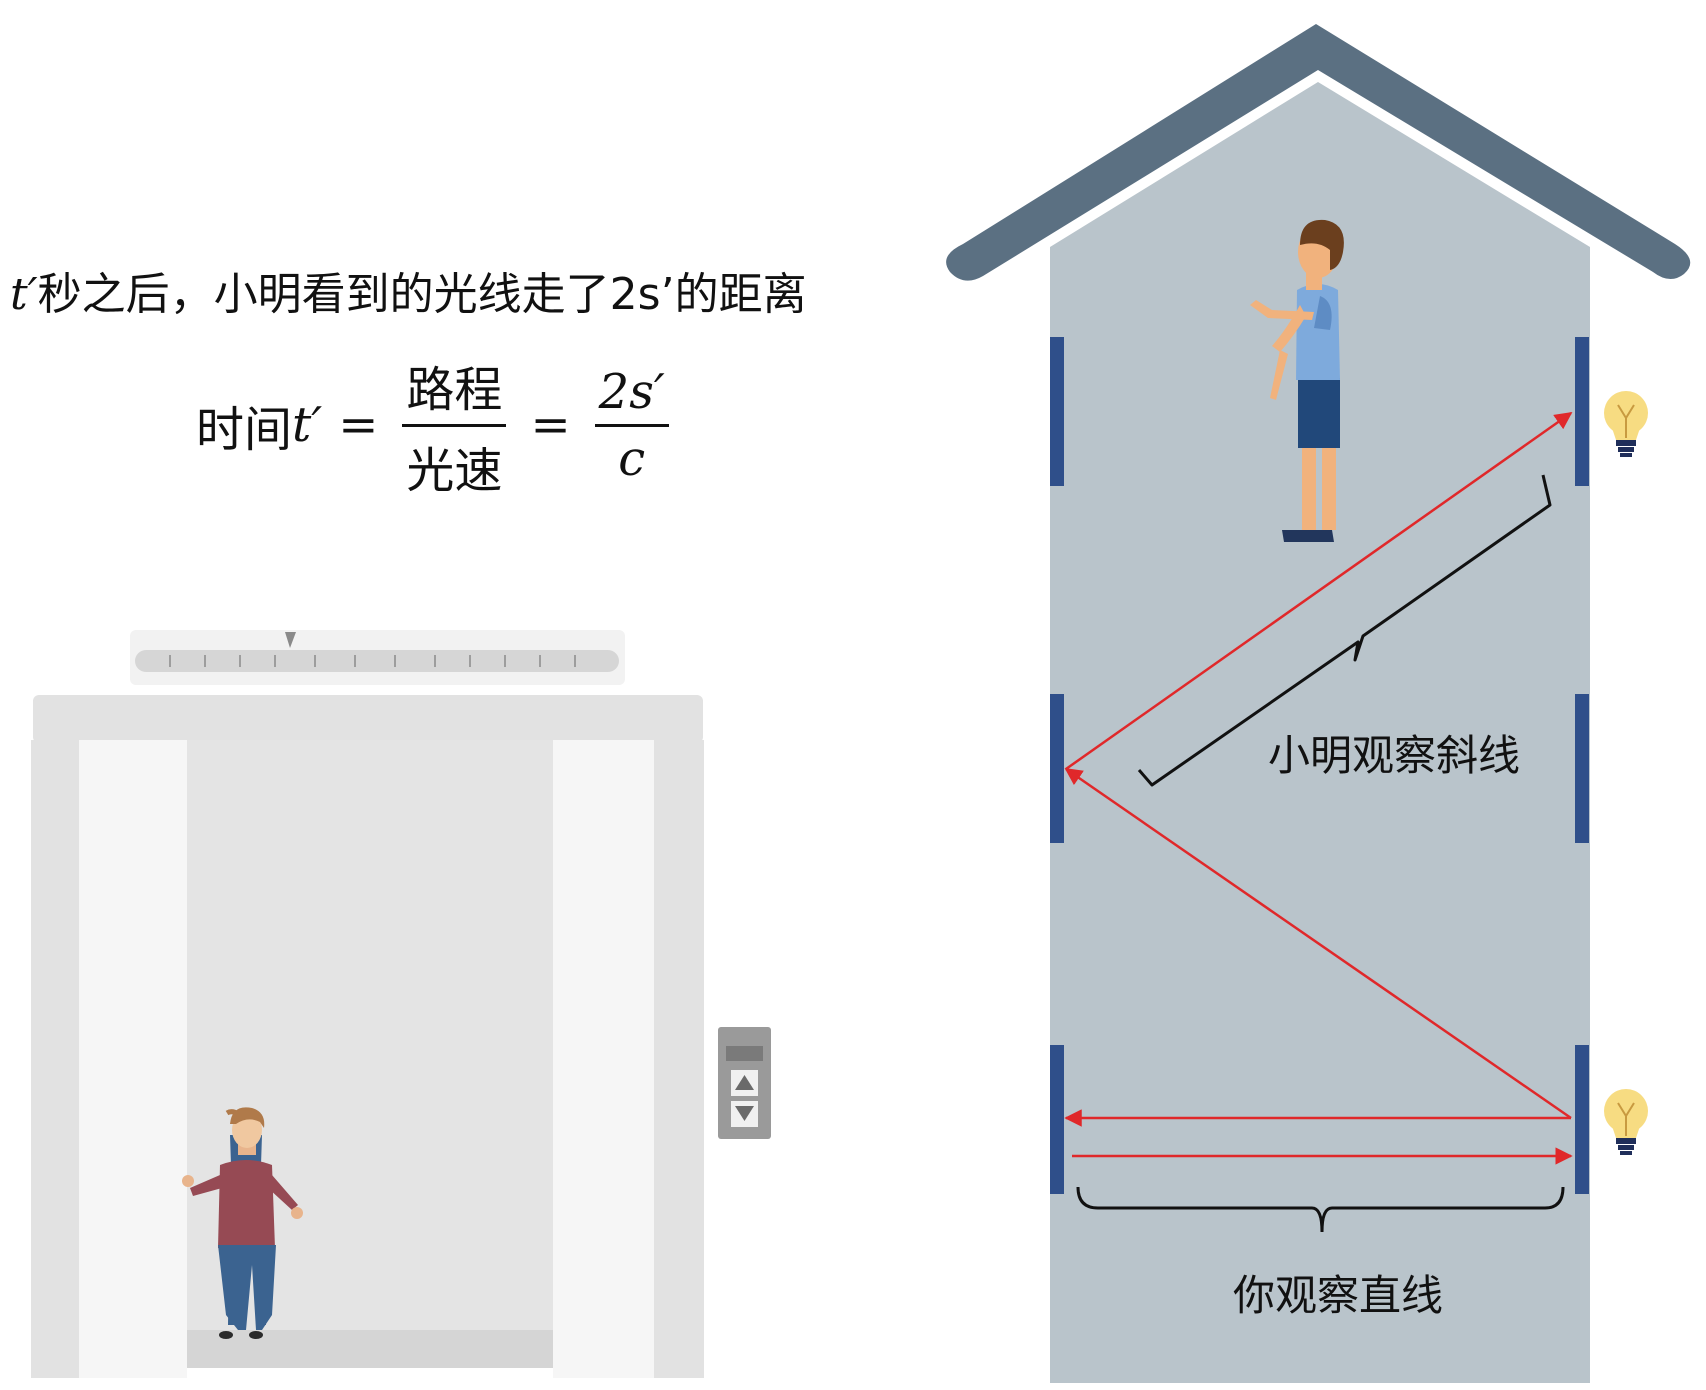 This screenshot has height=1390, width=1706. Describe the element at coordinates (1057, 1119) in the screenshot. I see `mirror-left-bottom` at that location.